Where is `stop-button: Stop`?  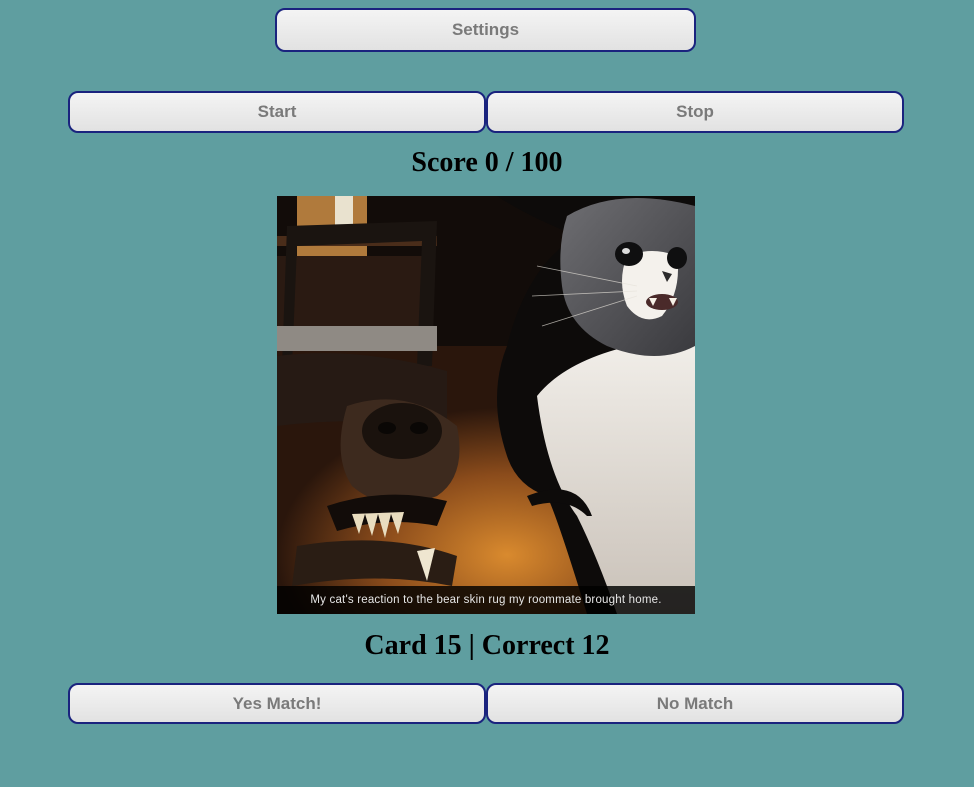
stop-button: Stop is located at coordinates (695, 112).